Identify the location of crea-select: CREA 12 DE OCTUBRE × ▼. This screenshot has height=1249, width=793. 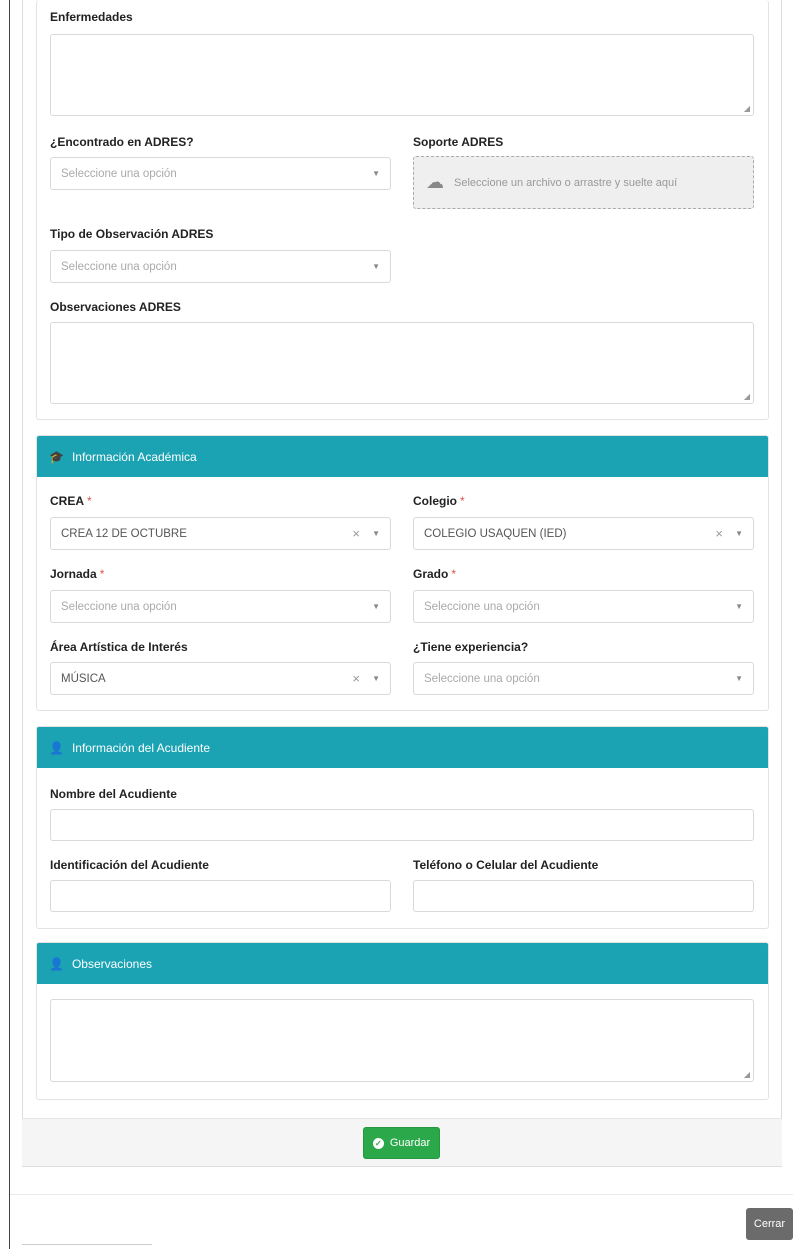
(220, 533).